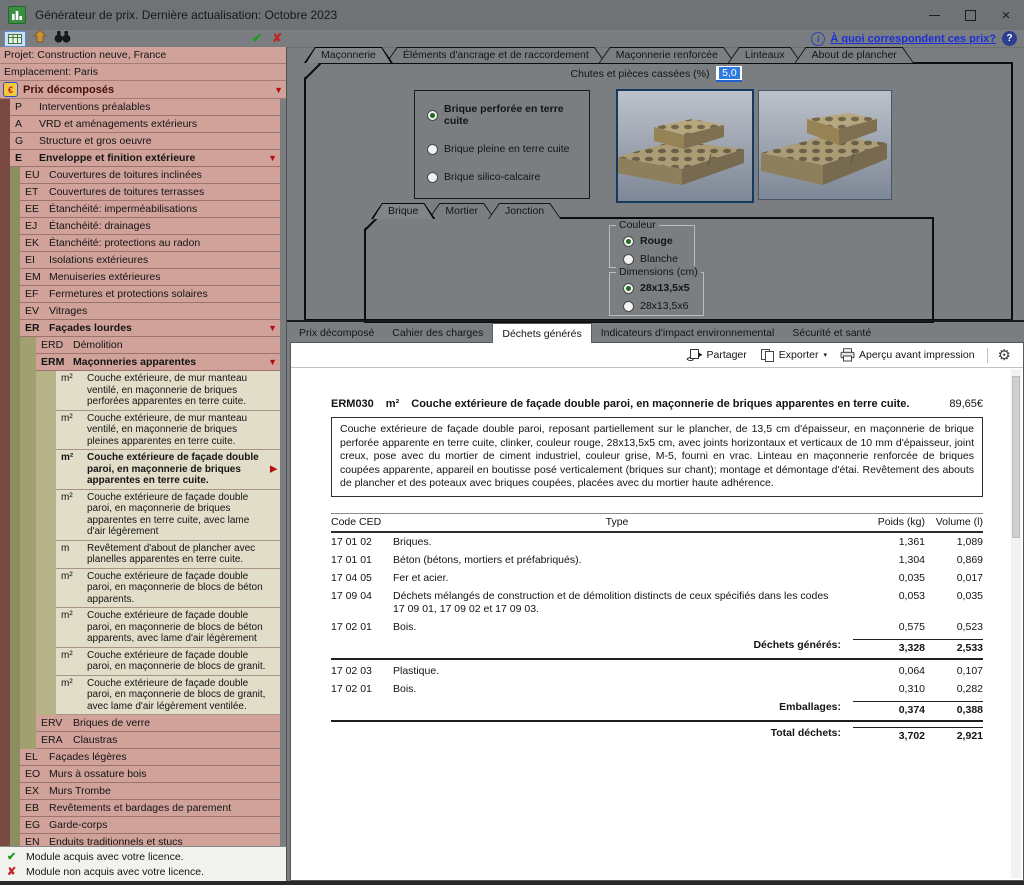 The width and height of the screenshot is (1024, 885). Describe the element at coordinates (831, 332) in the screenshot. I see `bottom-tab: Sécurité et santé` at that location.